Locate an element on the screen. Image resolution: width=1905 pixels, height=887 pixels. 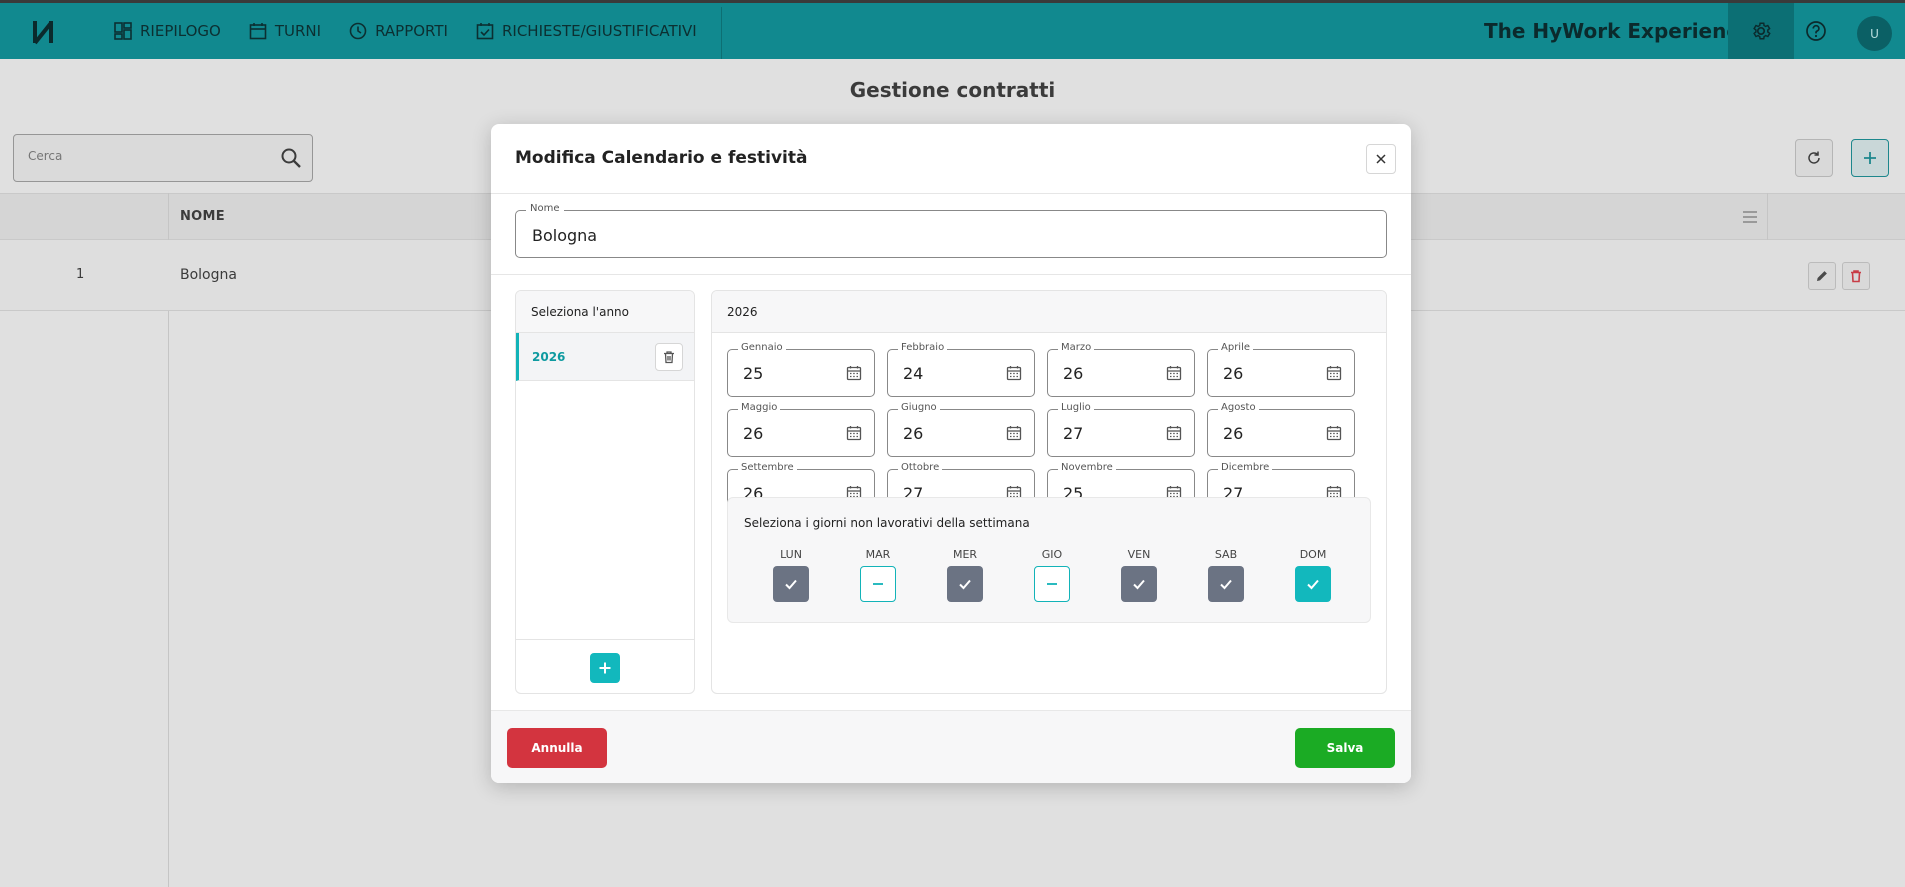
month-panel-header: 2026 is located at coordinates (1049, 312).